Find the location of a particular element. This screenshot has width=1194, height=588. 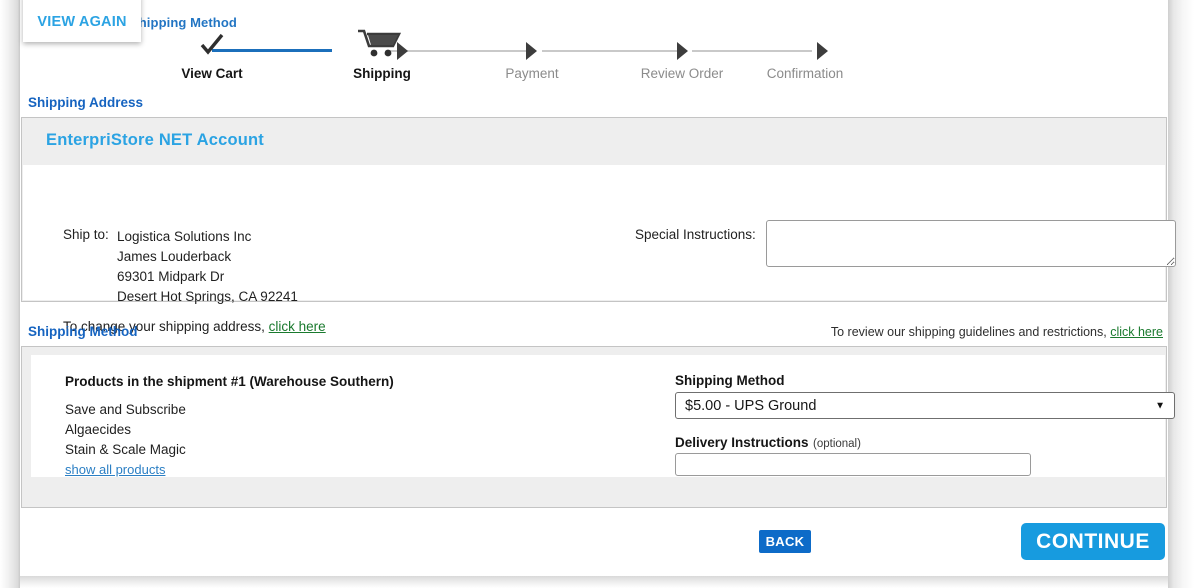

shipping-method-select: $5.00 - UPS Ground ▼ is located at coordinates (925, 405).